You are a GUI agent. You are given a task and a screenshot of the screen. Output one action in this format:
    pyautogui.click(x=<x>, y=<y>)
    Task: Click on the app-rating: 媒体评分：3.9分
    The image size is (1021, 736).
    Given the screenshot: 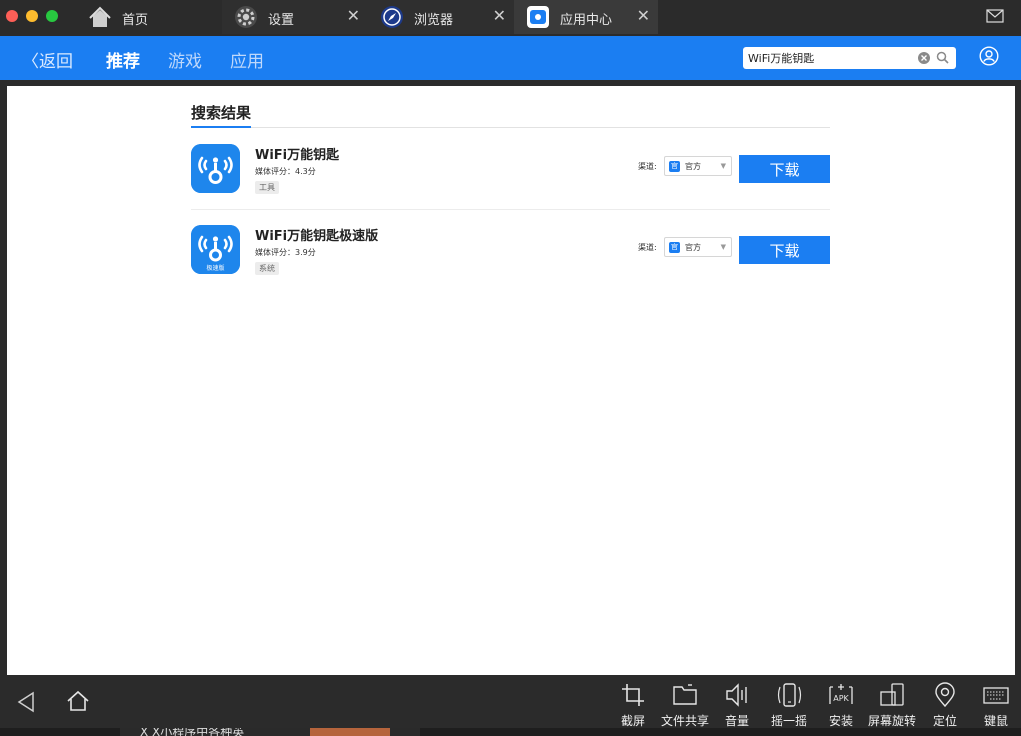 What is the action you would take?
    pyautogui.click(x=285, y=252)
    